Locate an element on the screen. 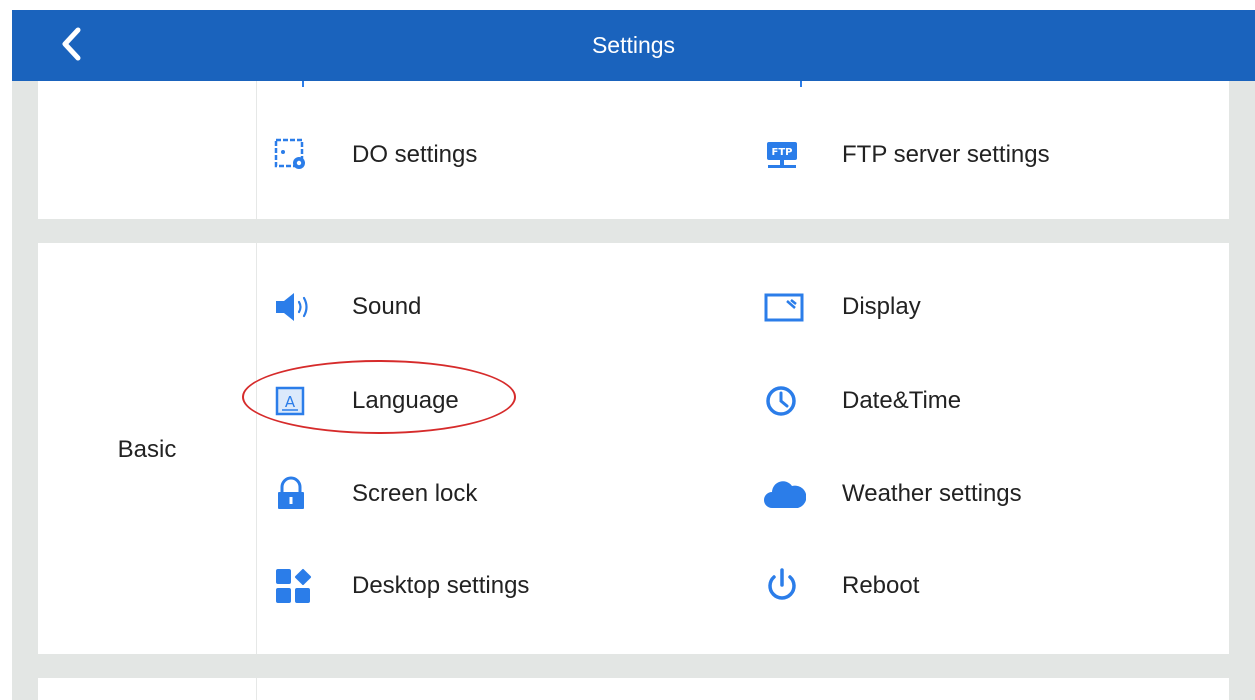 The width and height of the screenshot is (1255, 700). top-app-bar: Settings is located at coordinates (633, 45).